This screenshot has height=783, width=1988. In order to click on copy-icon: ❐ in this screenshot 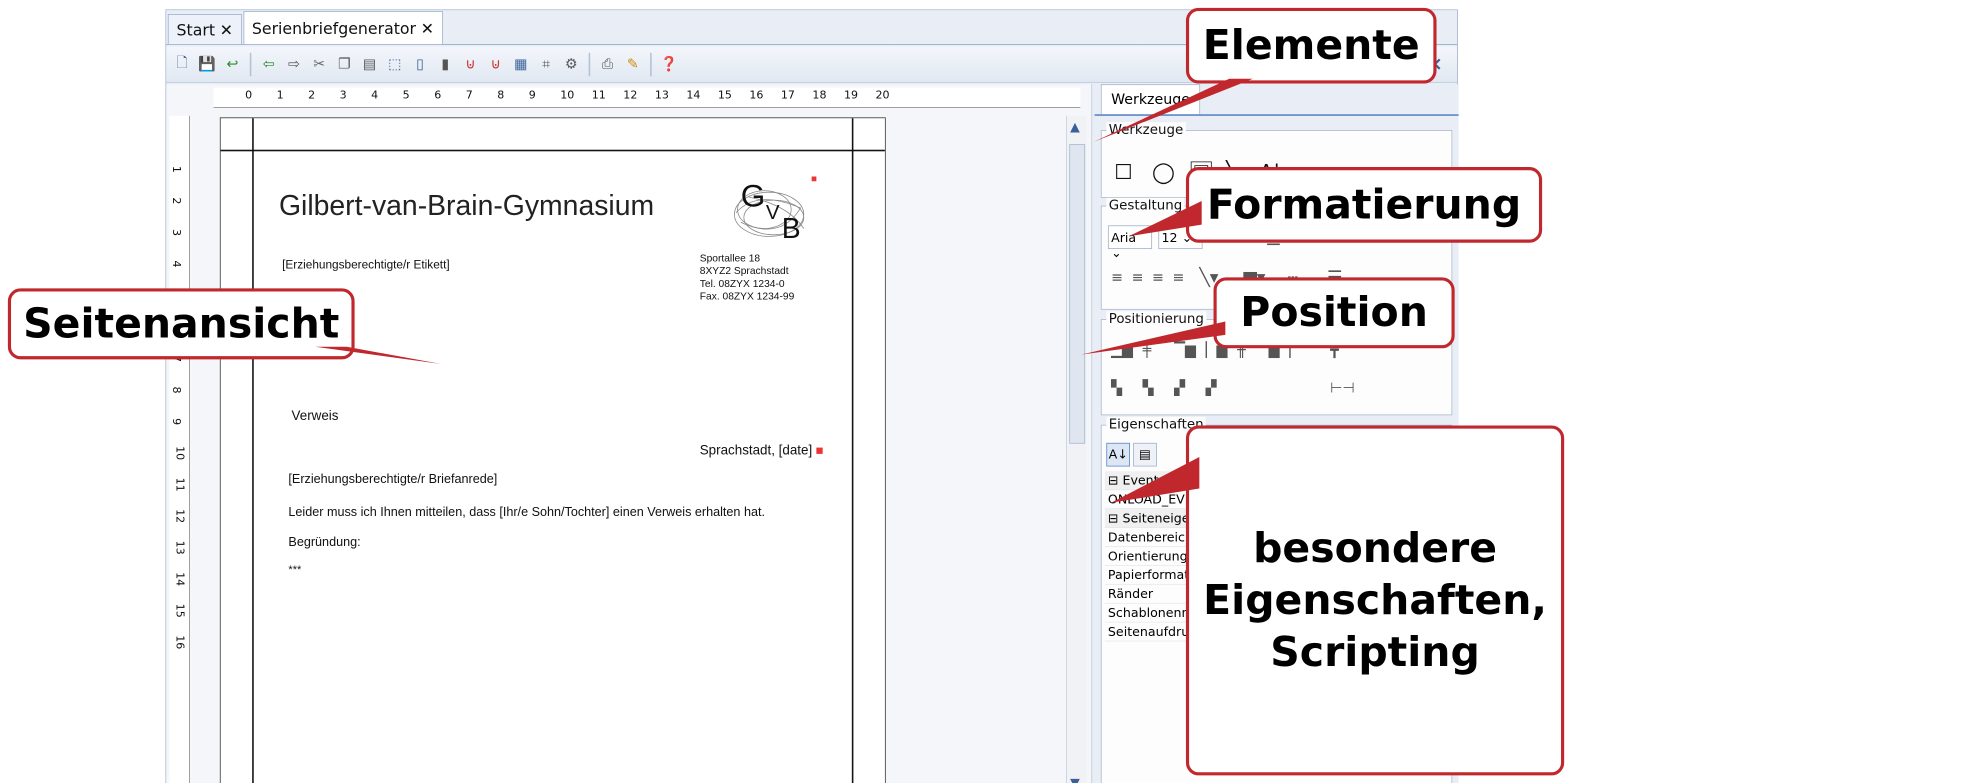, I will do `click(344, 64)`.